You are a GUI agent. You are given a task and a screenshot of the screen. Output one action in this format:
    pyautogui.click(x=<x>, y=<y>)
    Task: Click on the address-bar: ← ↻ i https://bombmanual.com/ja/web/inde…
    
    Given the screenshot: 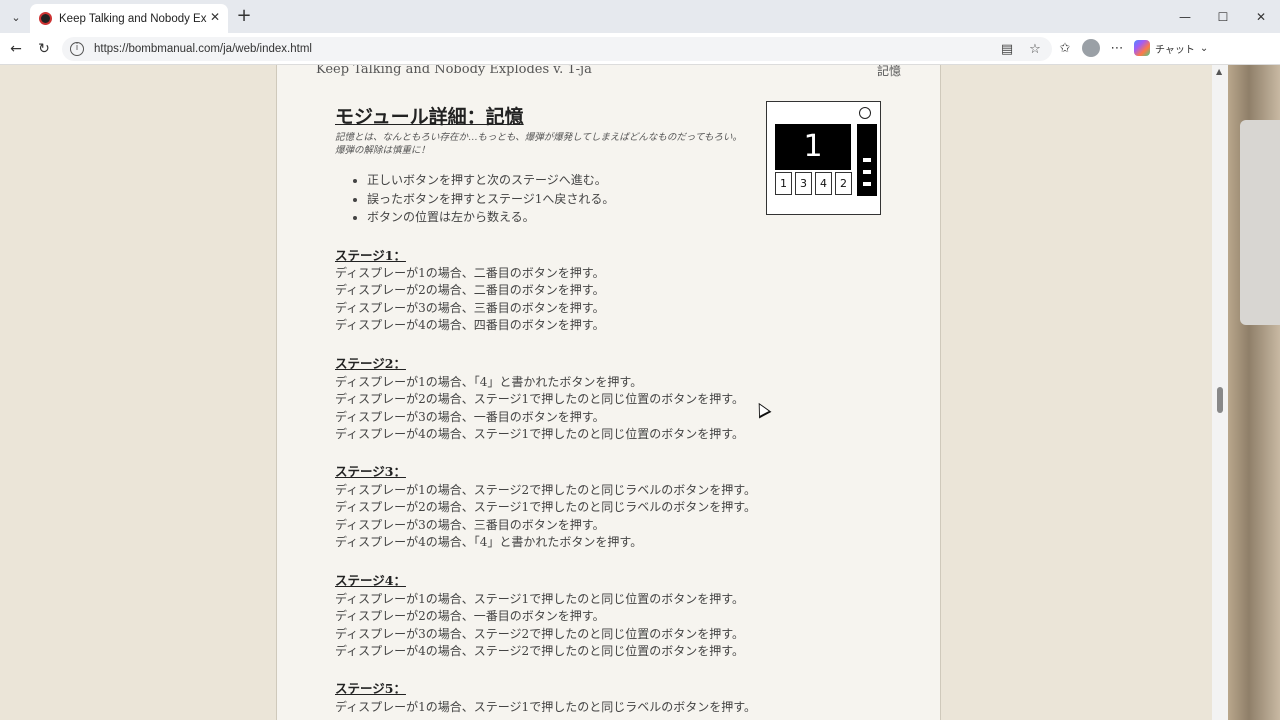 What is the action you would take?
    pyautogui.click(x=640, y=49)
    